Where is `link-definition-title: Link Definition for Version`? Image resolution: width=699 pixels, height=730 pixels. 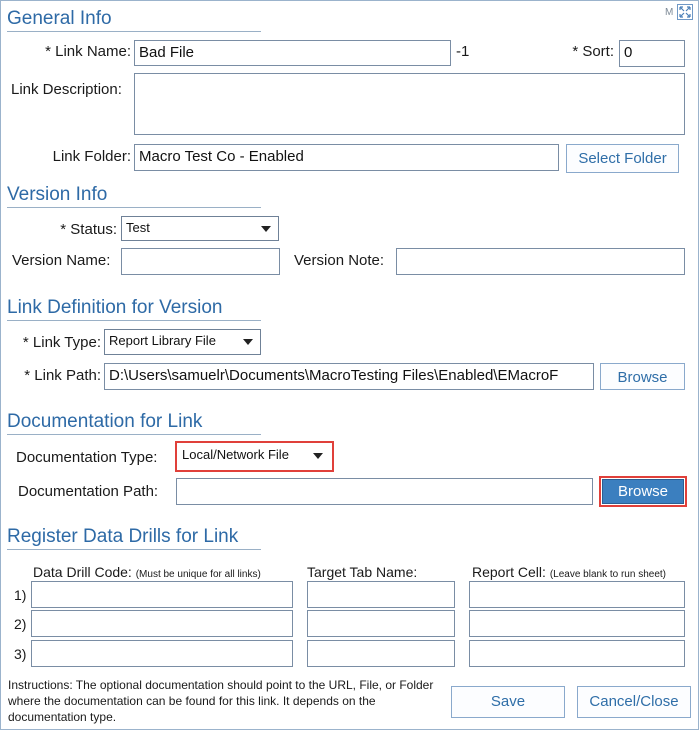
link-definition-title: Link Definition for Version is located at coordinates (115, 307).